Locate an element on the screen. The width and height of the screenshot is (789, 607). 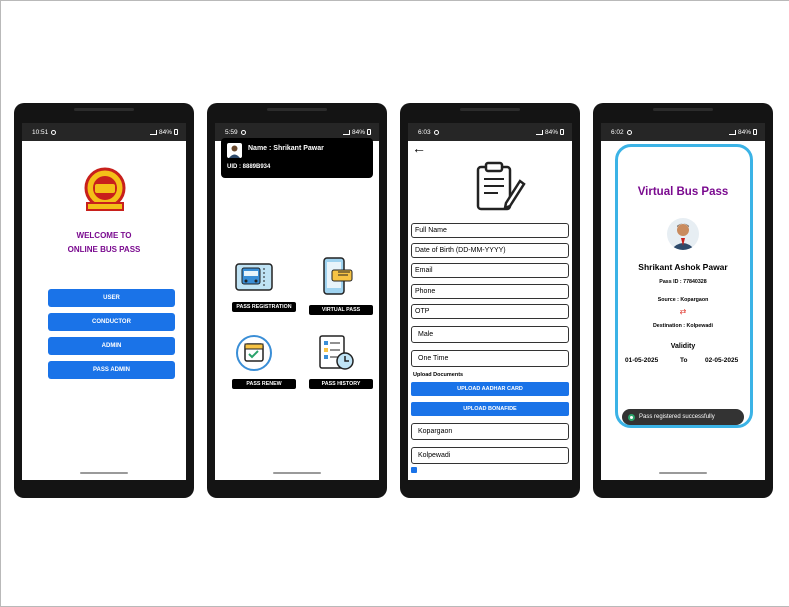
msrtc-logo-icon is located at coordinates (105, 189).